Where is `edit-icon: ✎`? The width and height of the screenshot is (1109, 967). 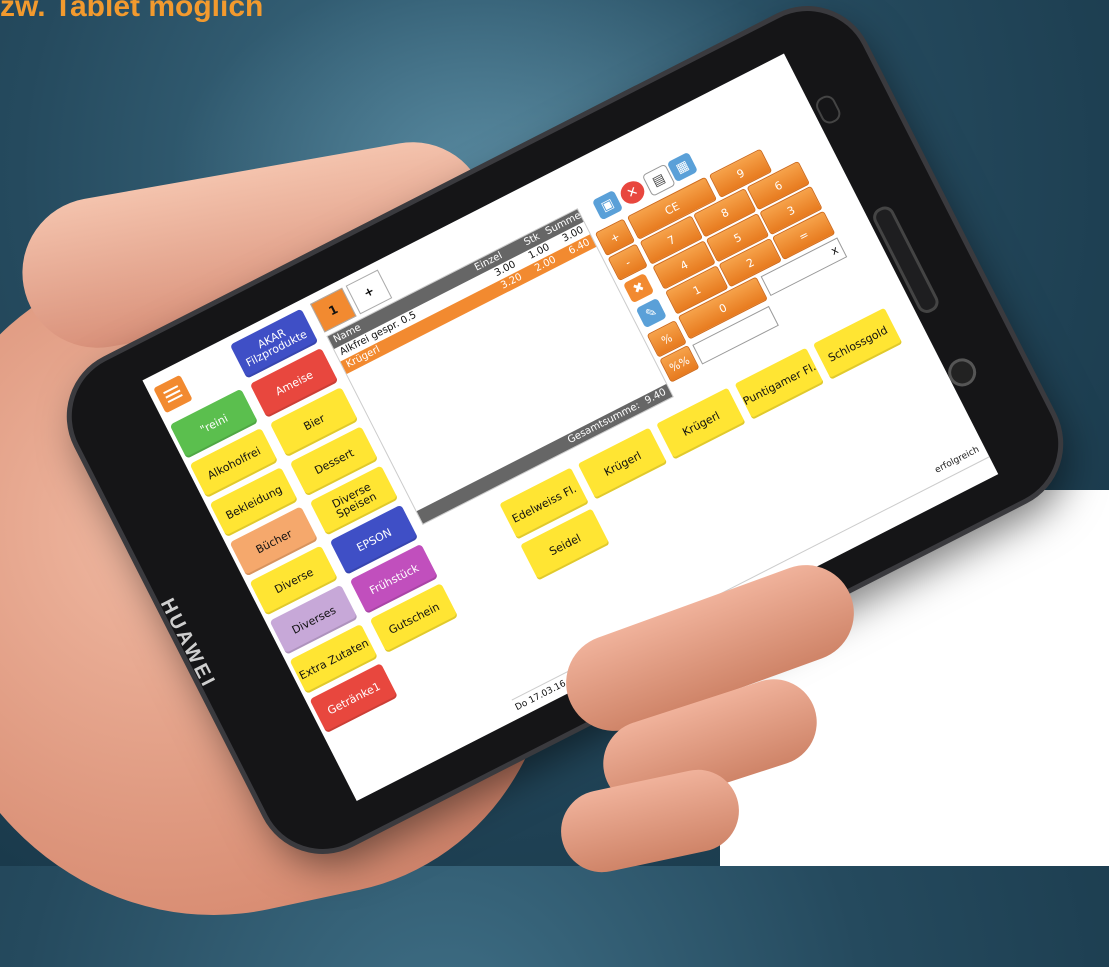 edit-icon: ✎ is located at coordinates (651, 313).